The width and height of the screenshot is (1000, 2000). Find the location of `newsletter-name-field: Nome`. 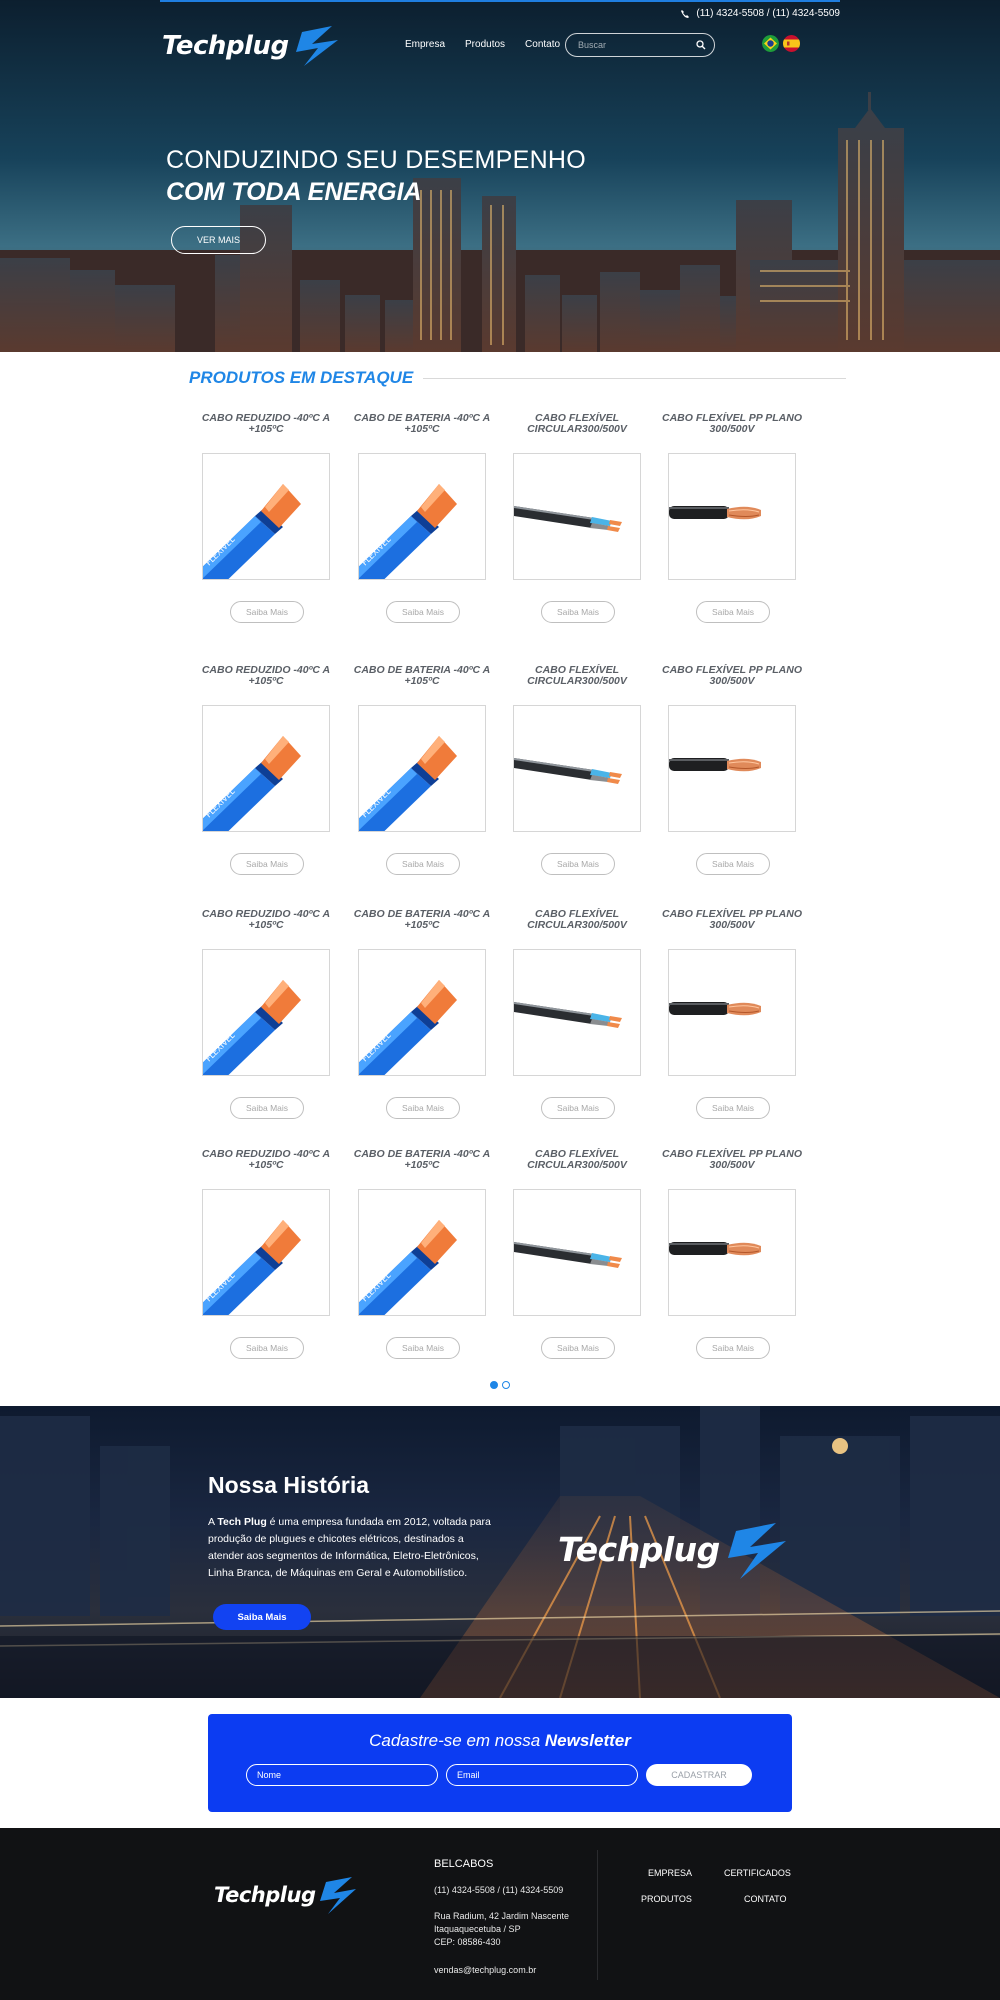

newsletter-name-field: Nome is located at coordinates (342, 1775).